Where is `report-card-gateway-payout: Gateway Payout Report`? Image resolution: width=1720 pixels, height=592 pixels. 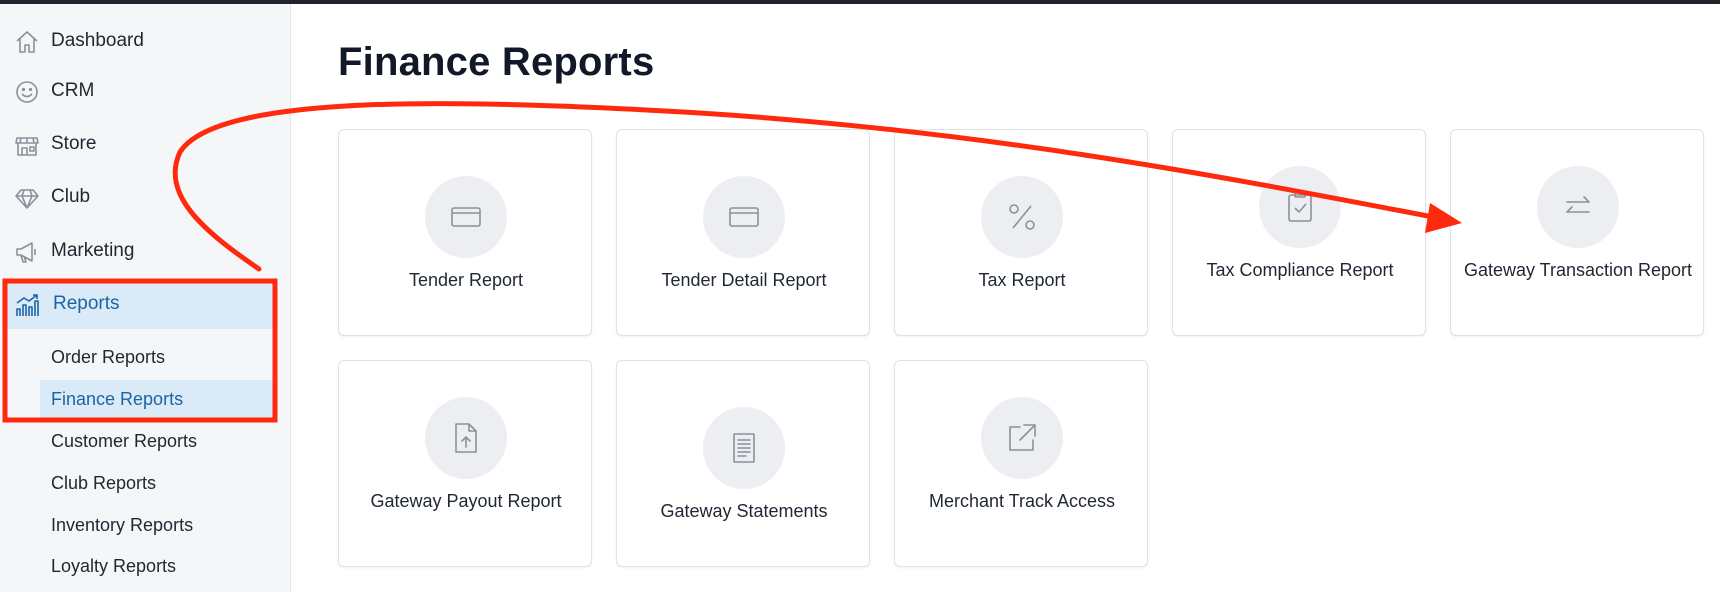
report-card-gateway-payout: Gateway Payout Report is located at coordinates (465, 463).